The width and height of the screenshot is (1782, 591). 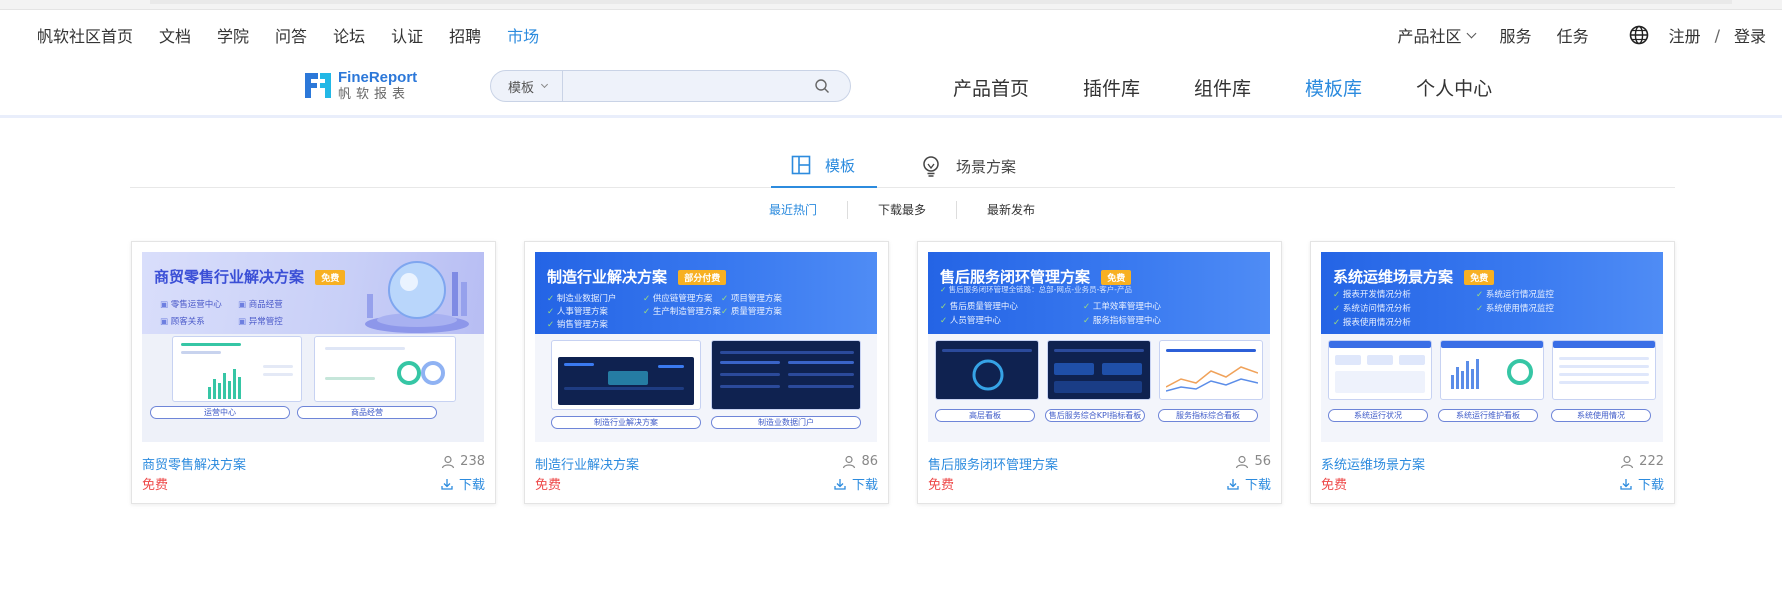 I want to click on banner-bullet: 报表开发情况分析, so click(x=1372, y=294).